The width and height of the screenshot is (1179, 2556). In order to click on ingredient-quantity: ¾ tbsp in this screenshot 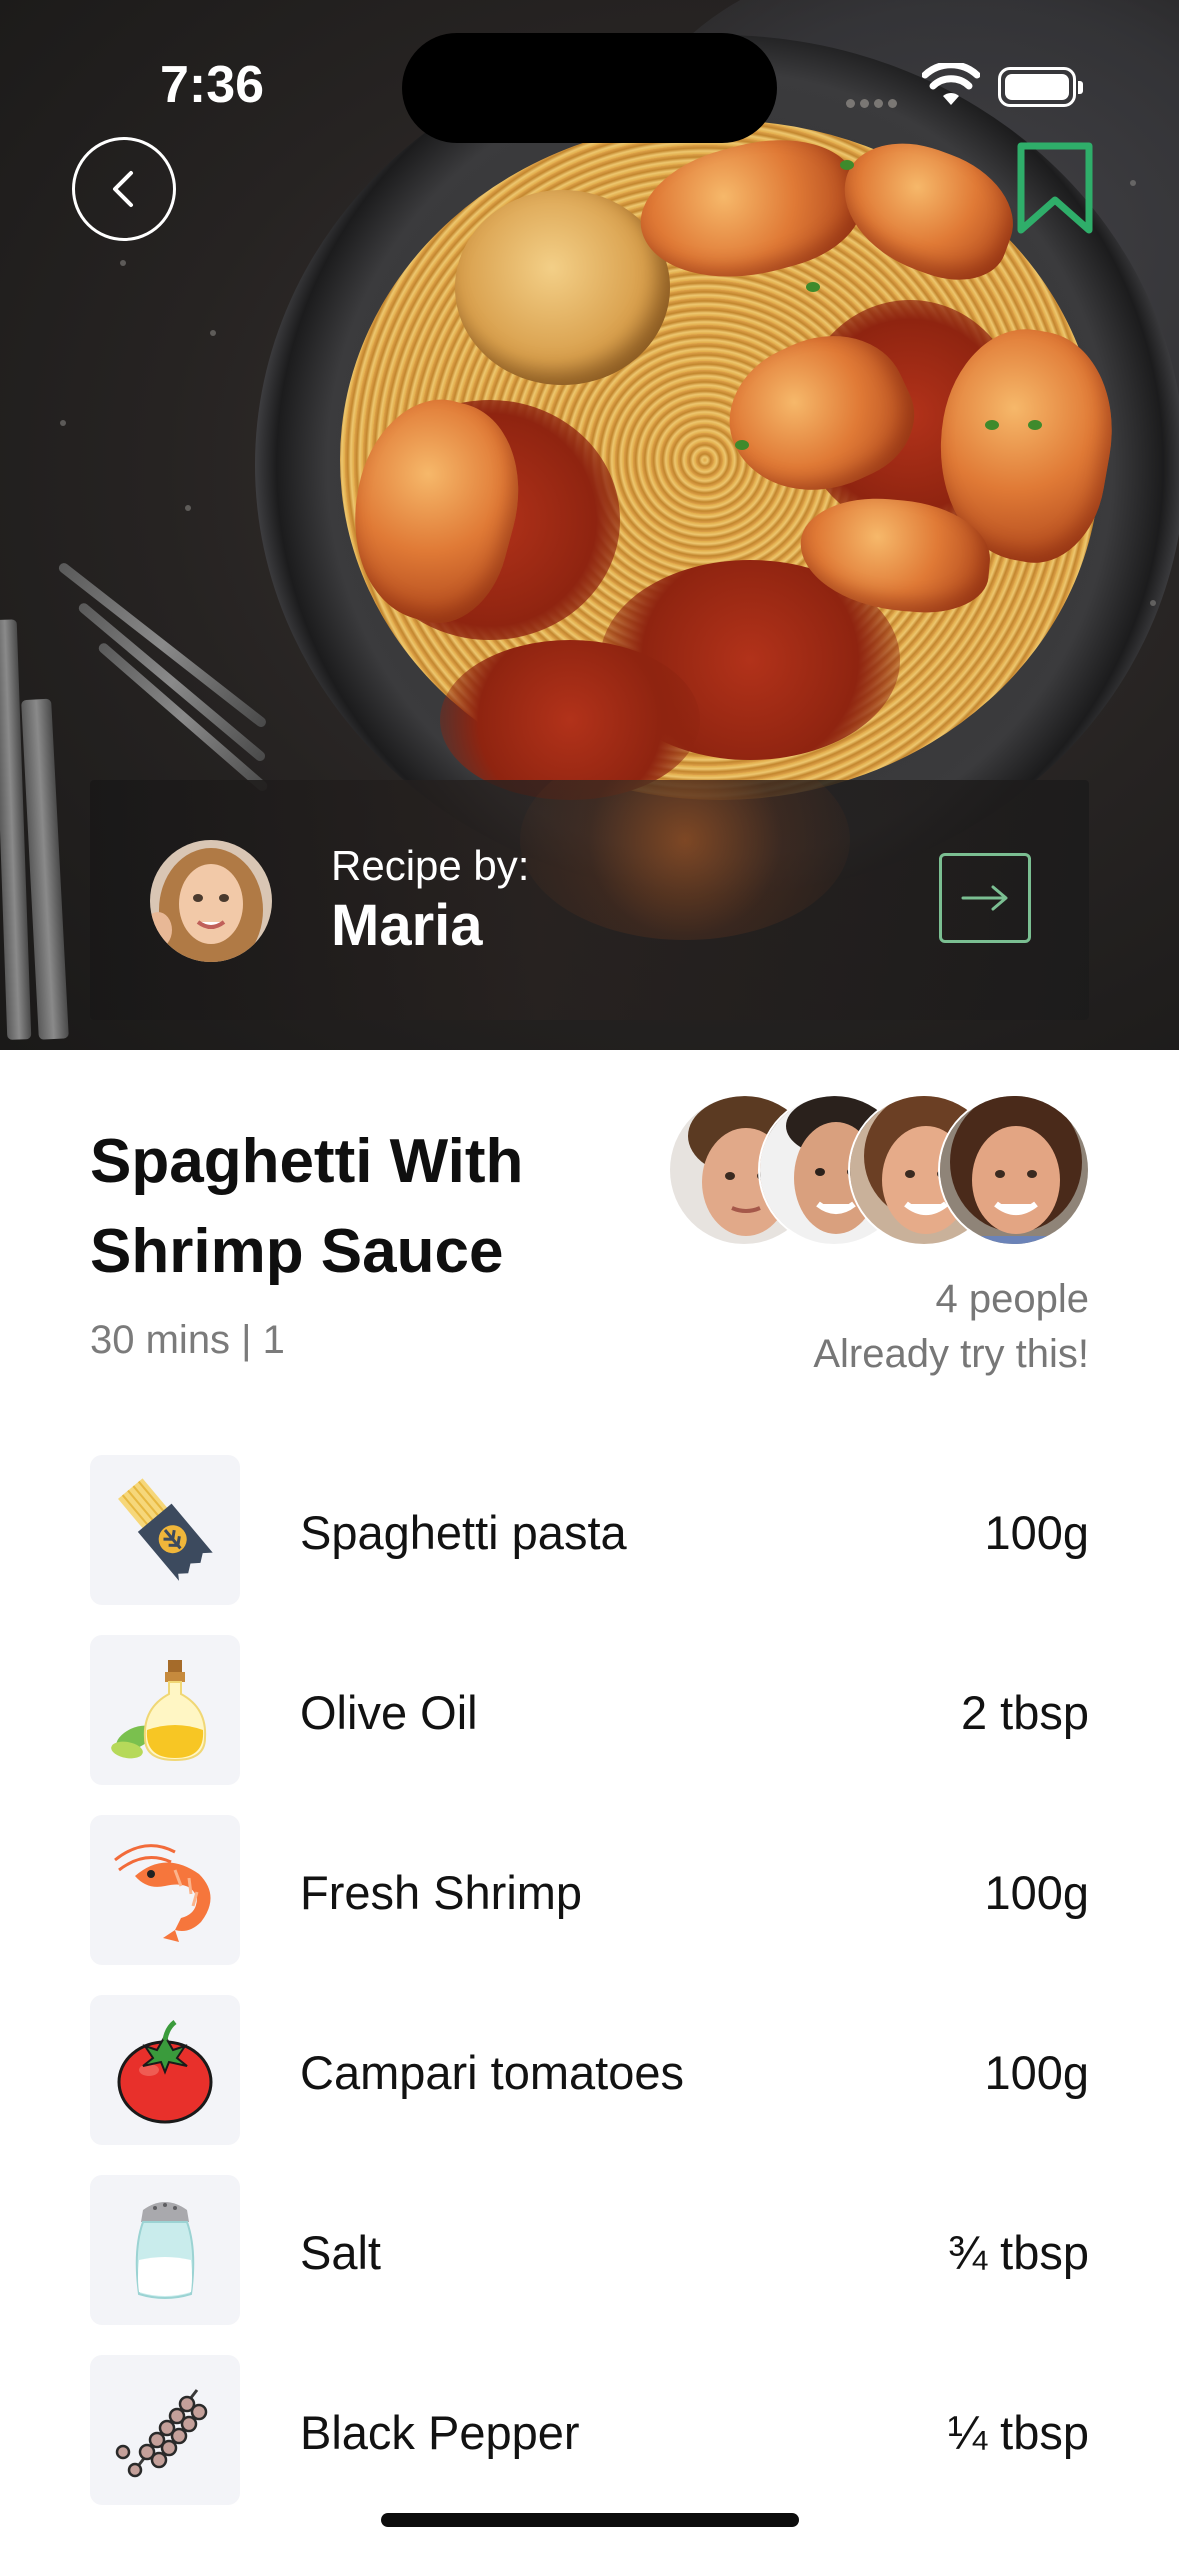, I will do `click(1018, 2252)`.